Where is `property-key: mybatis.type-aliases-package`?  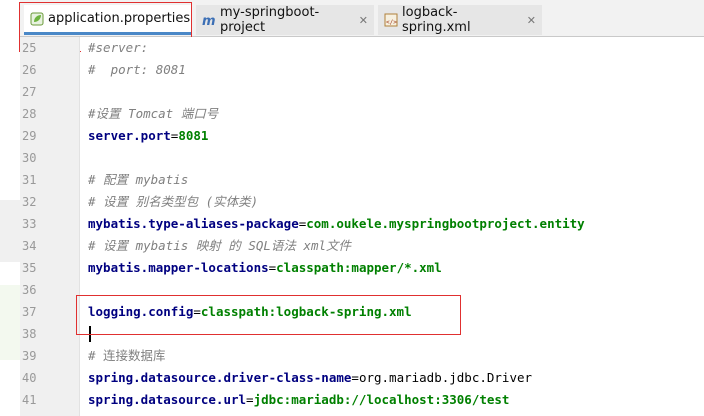 property-key: mybatis.type-aliases-package is located at coordinates (193, 223).